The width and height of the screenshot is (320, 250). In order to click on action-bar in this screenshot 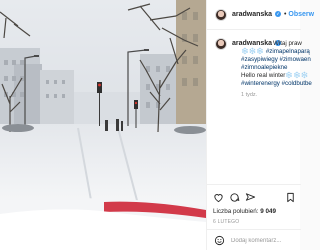, I will do `click(254, 196)`.